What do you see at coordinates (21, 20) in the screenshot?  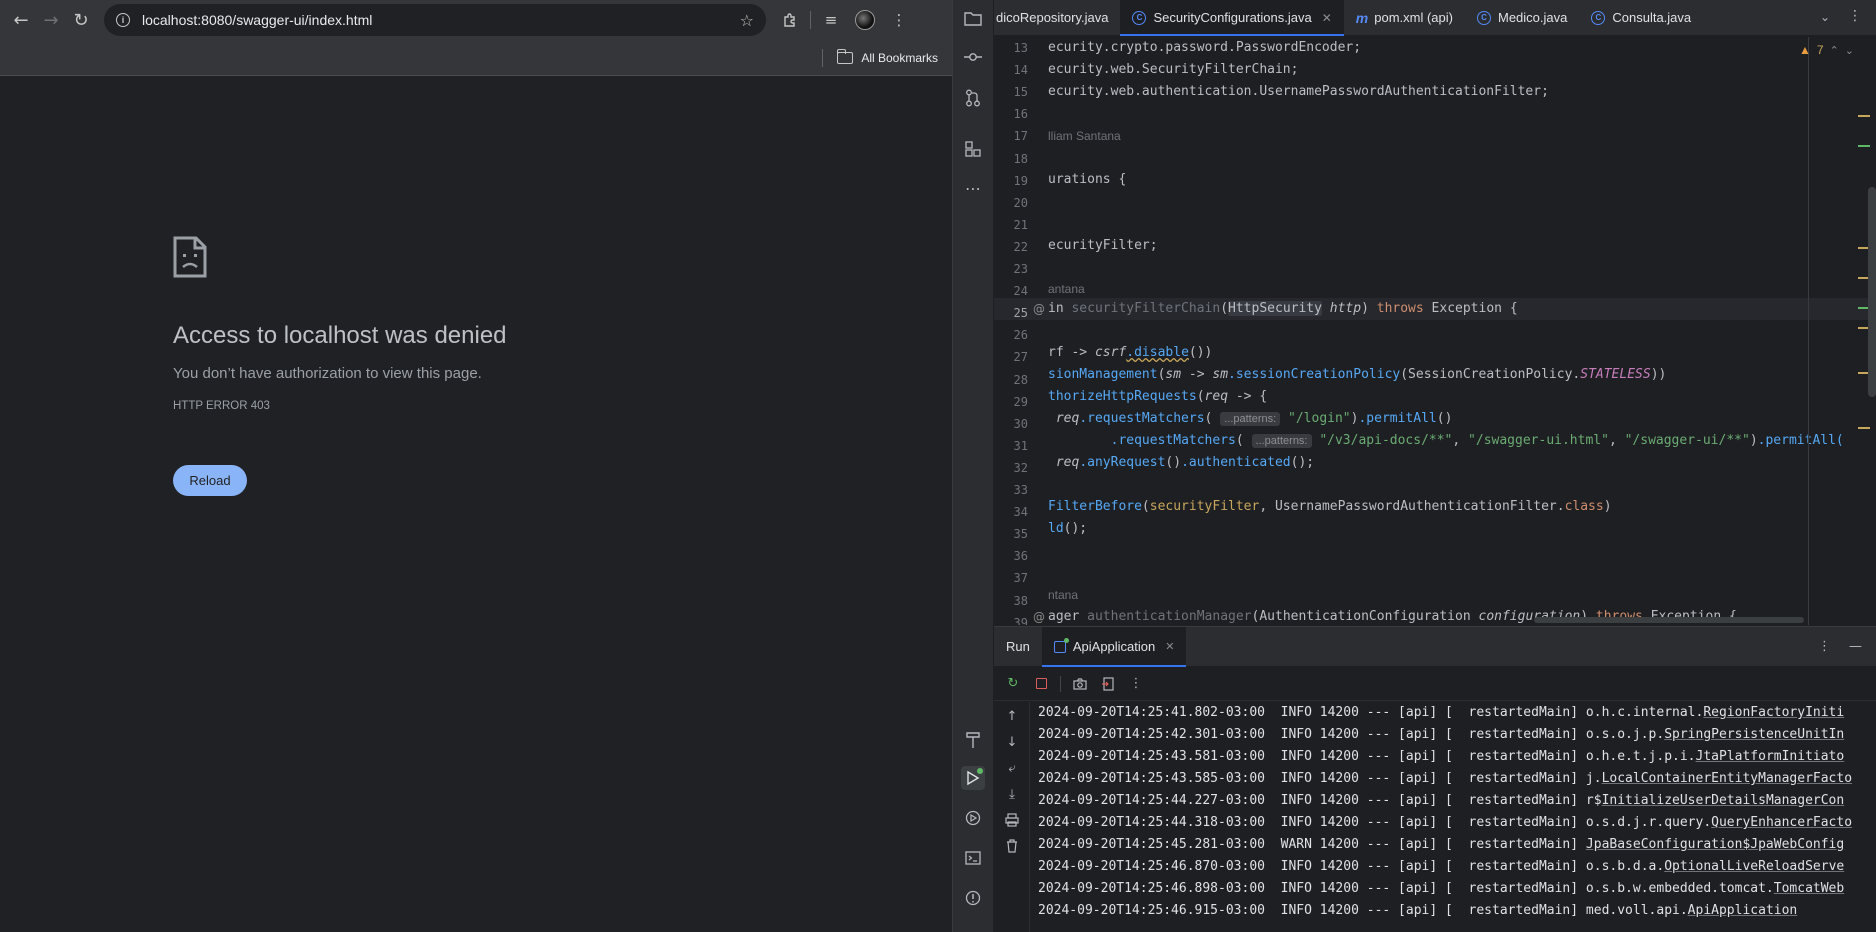 I see `back-arrow-icon: ←` at bounding box center [21, 20].